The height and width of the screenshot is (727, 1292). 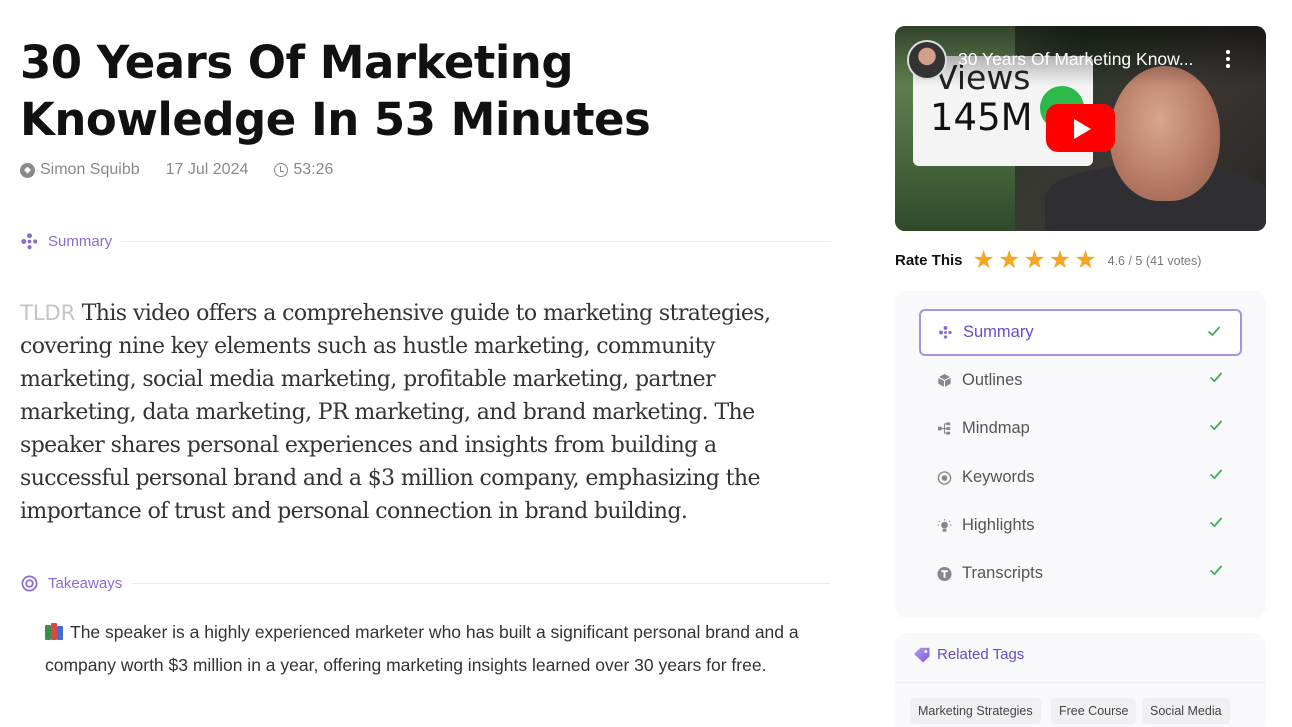 What do you see at coordinates (85, 583) in the screenshot?
I see `takeaways-section-label: Takeaways` at bounding box center [85, 583].